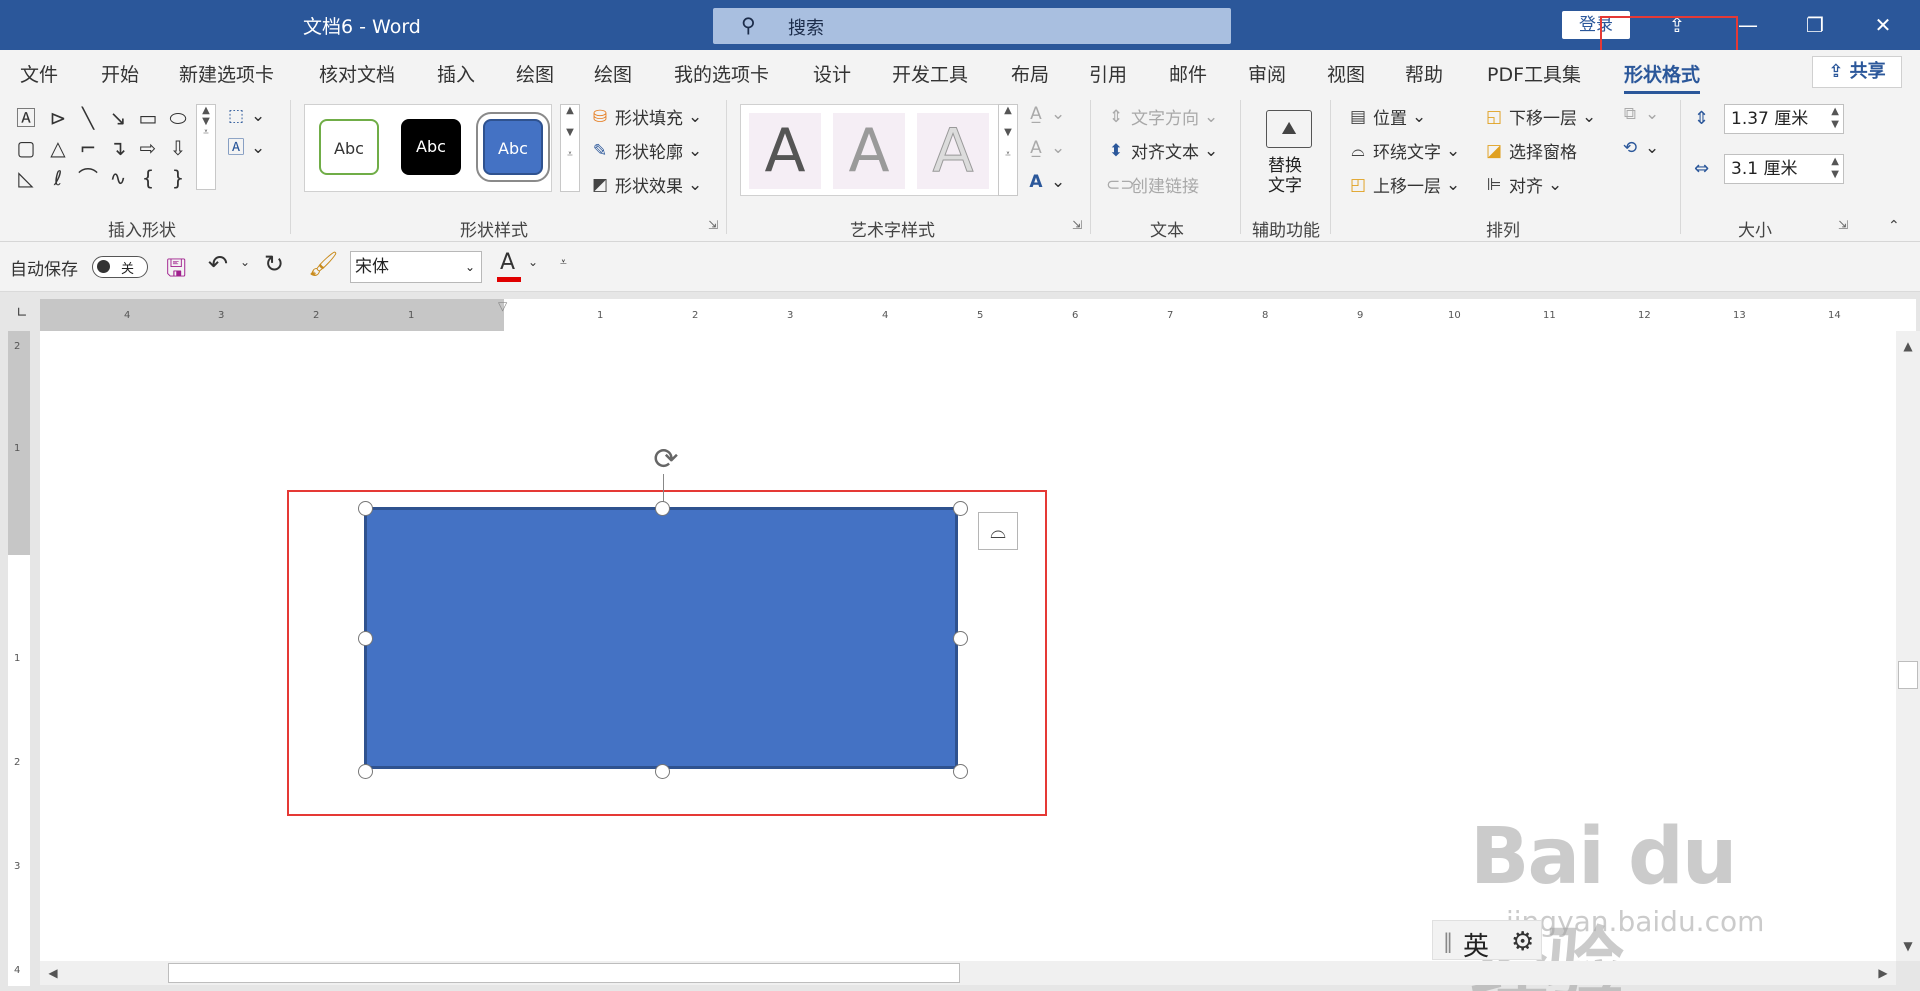  Describe the element at coordinates (206, 147) in the screenshot. I see `shapes-gallery-scroll: ▲ ▼ ⩡` at that location.